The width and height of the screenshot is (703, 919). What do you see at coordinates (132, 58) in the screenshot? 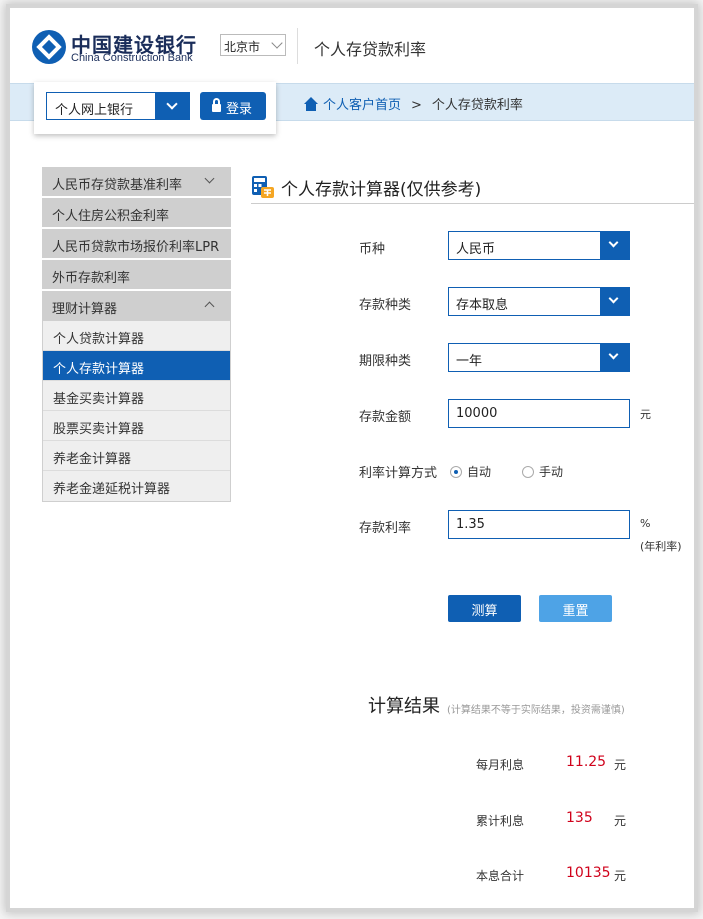
I see `bank-name-en: China Construction Bank` at bounding box center [132, 58].